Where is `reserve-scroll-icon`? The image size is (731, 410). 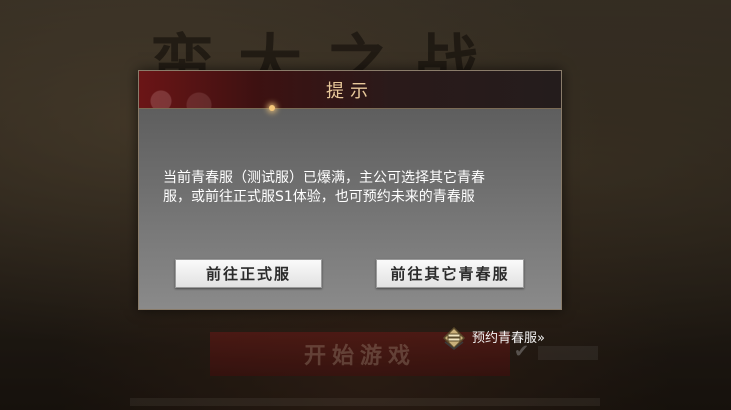
reserve-scroll-icon is located at coordinates (454, 336).